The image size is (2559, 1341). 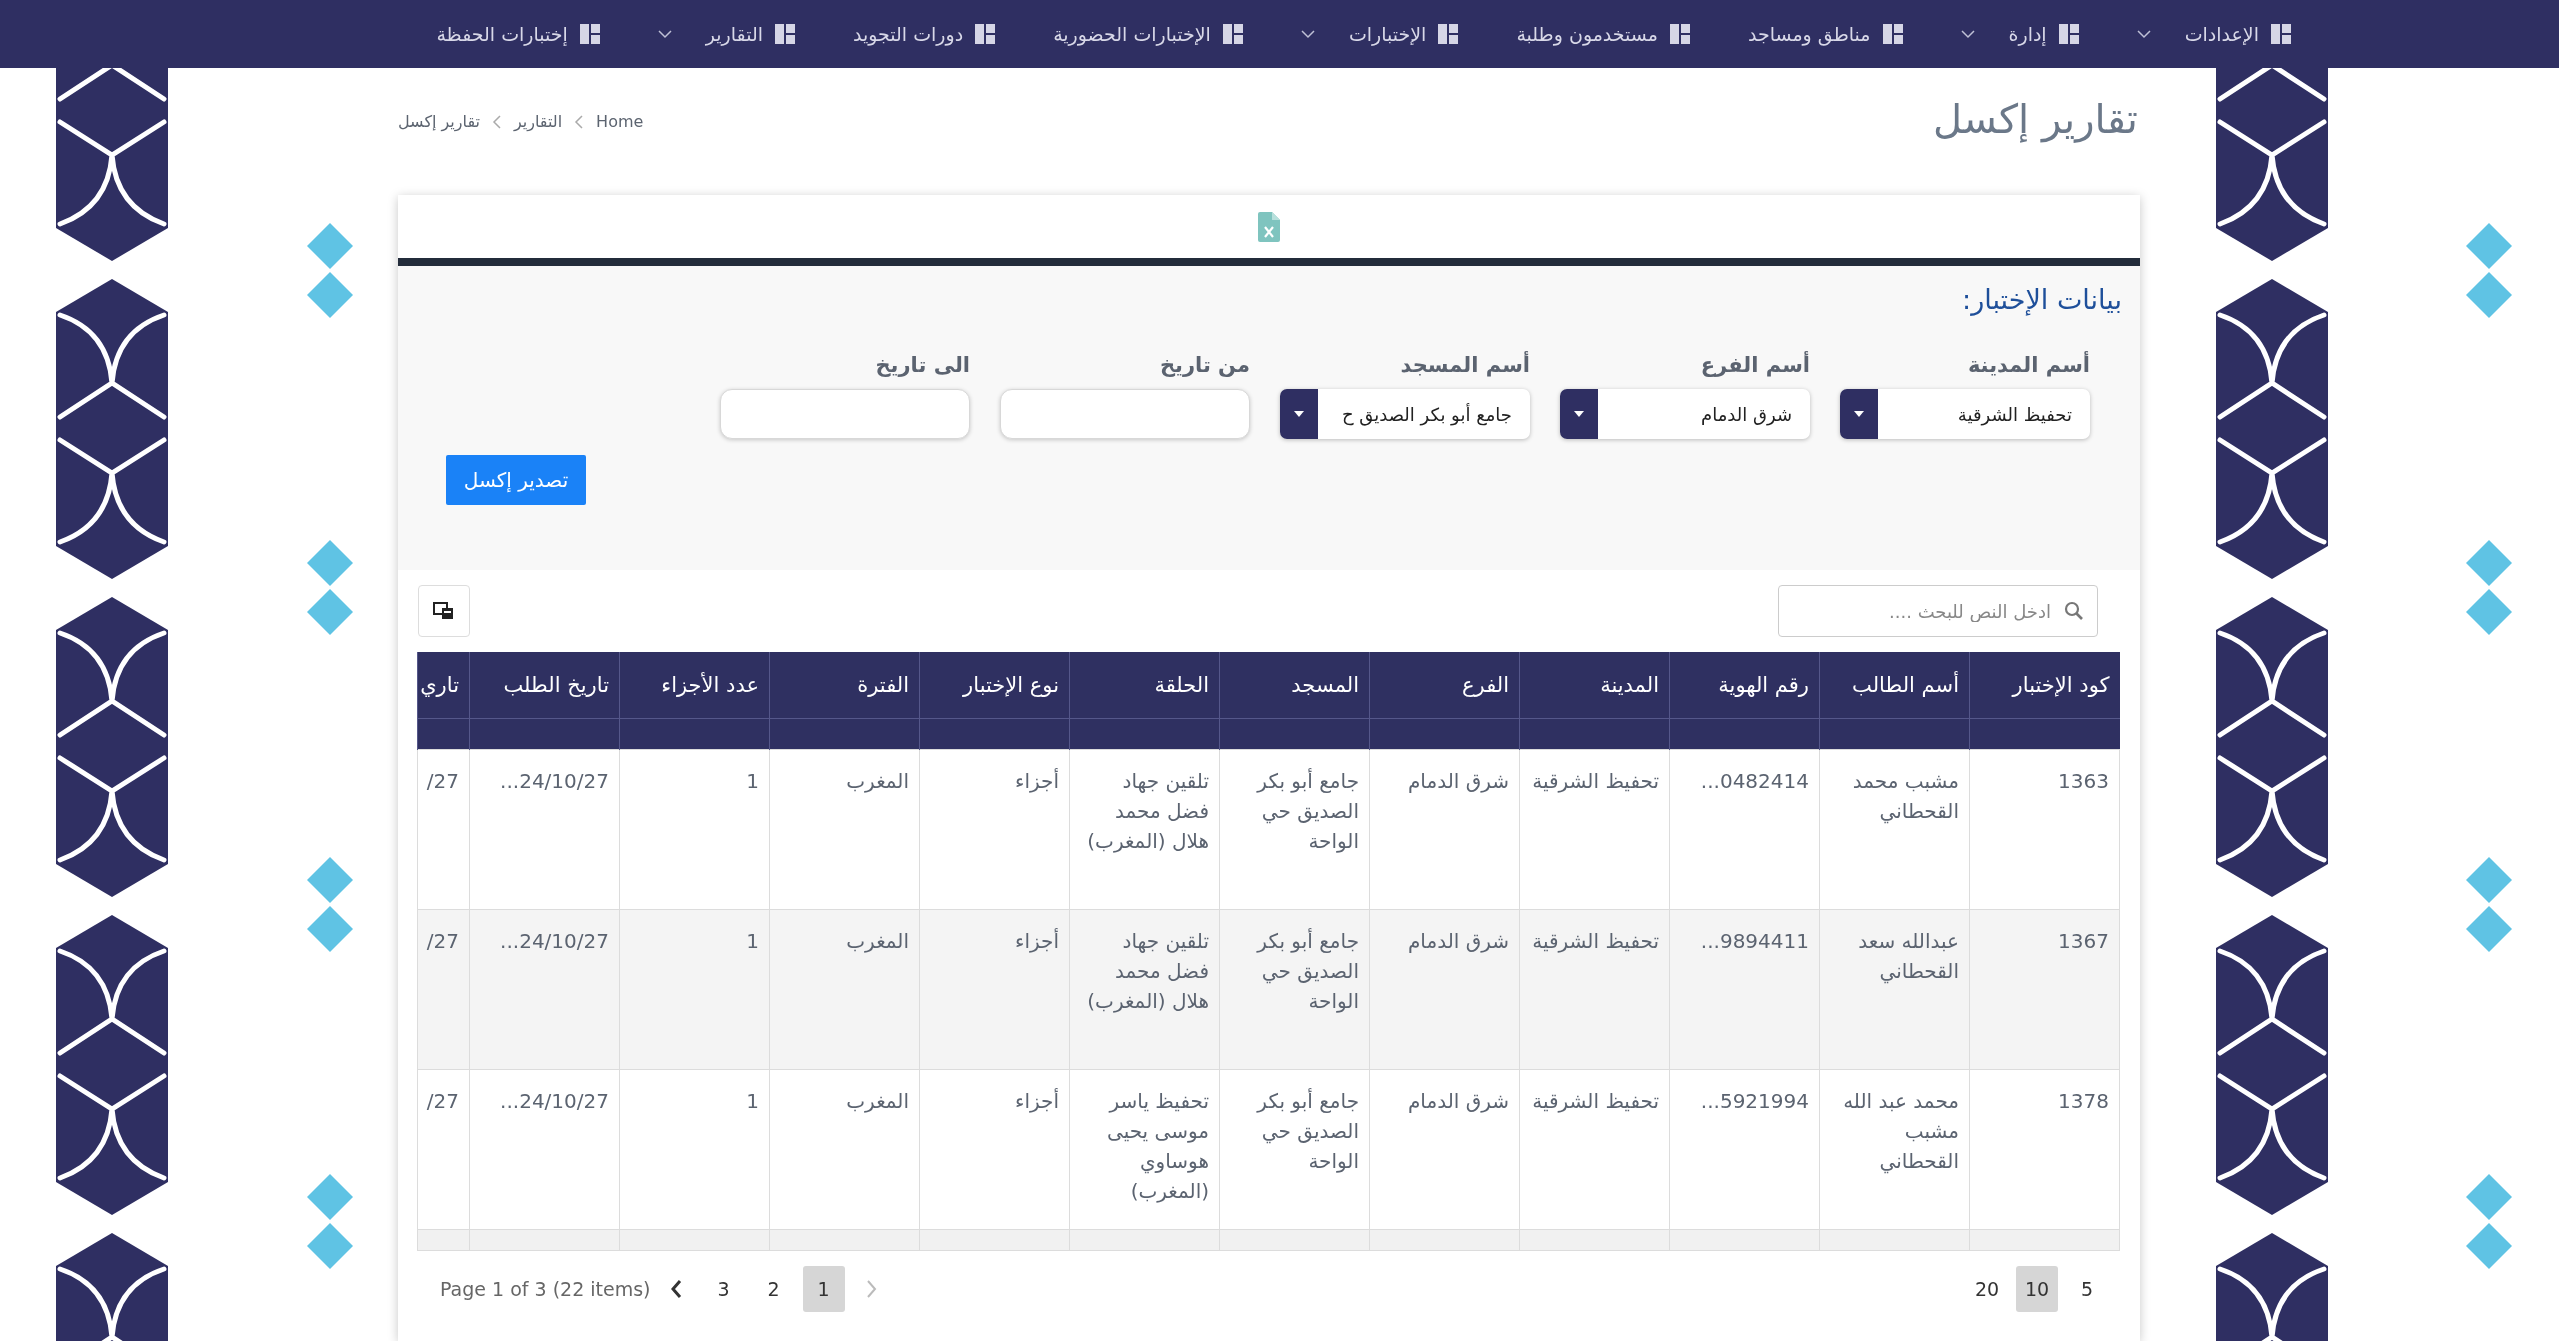 I want to click on section-heading: بيانات الإختبار:, so click(x=2041, y=299).